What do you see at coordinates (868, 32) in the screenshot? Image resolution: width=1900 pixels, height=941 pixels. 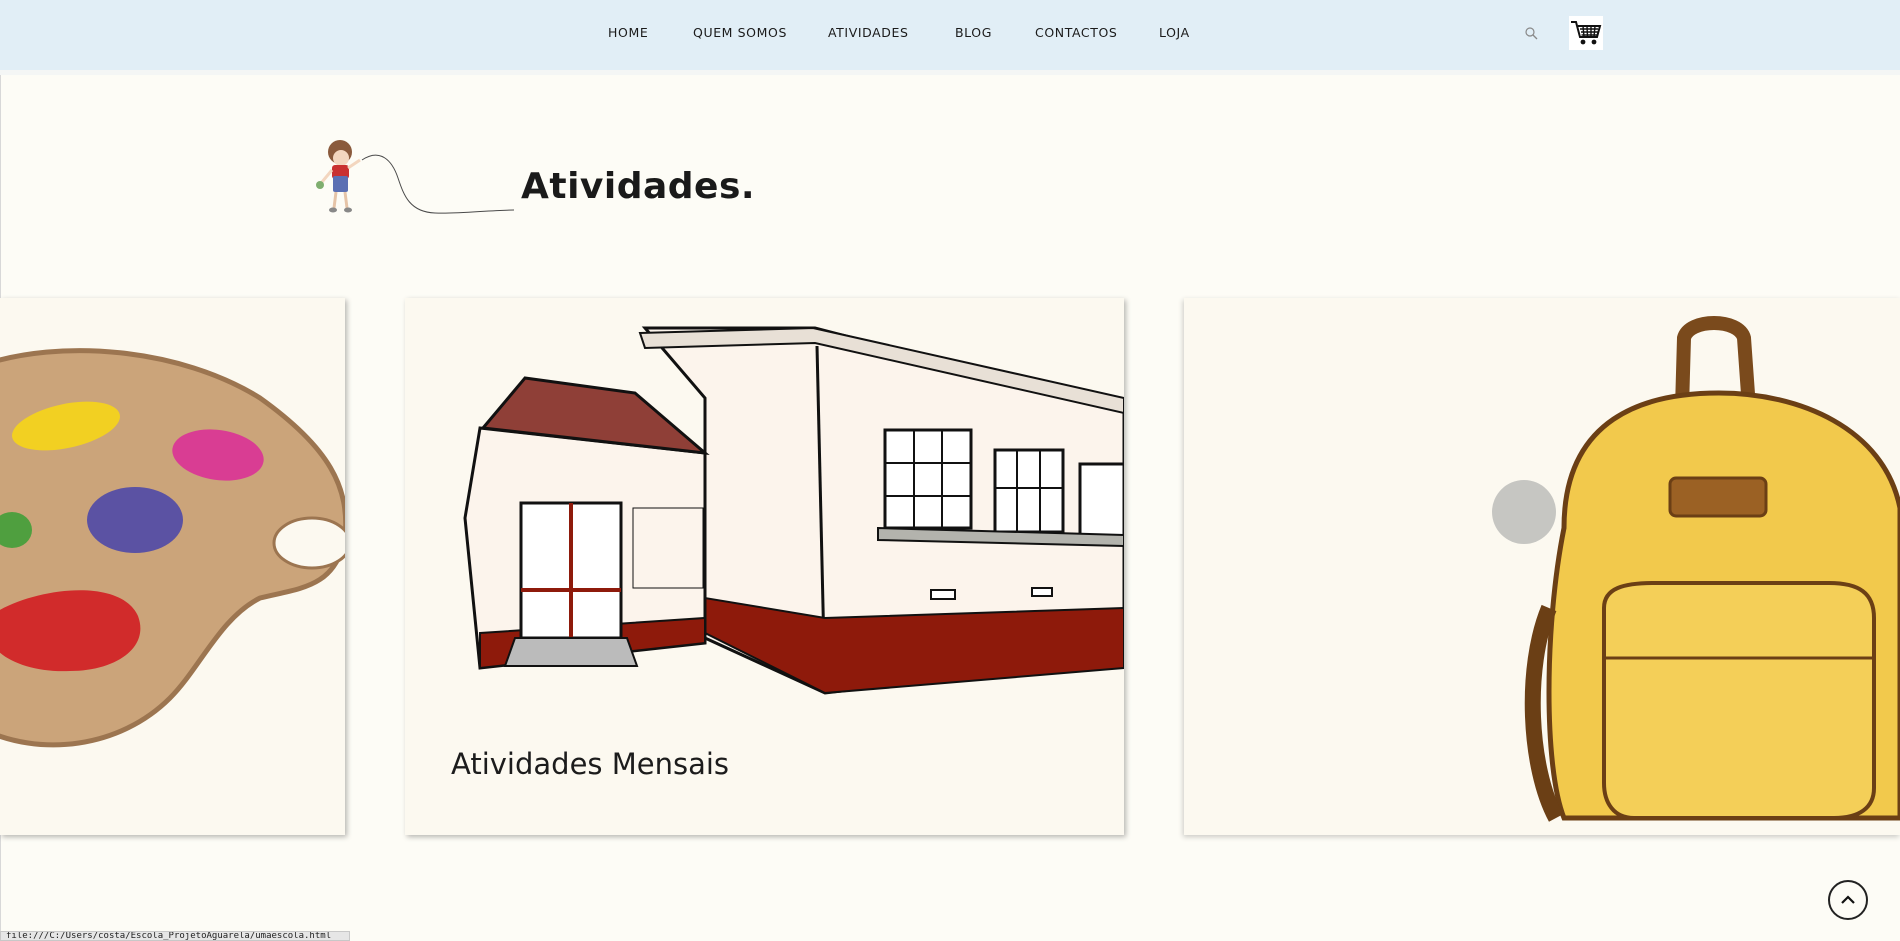 I see `nav-atividades: ATIVIDADES` at bounding box center [868, 32].